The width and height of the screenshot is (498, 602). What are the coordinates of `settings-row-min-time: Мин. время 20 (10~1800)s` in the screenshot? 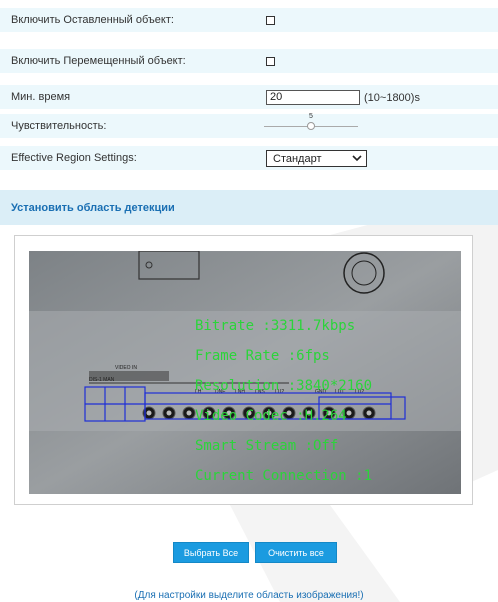 It's located at (249, 97).